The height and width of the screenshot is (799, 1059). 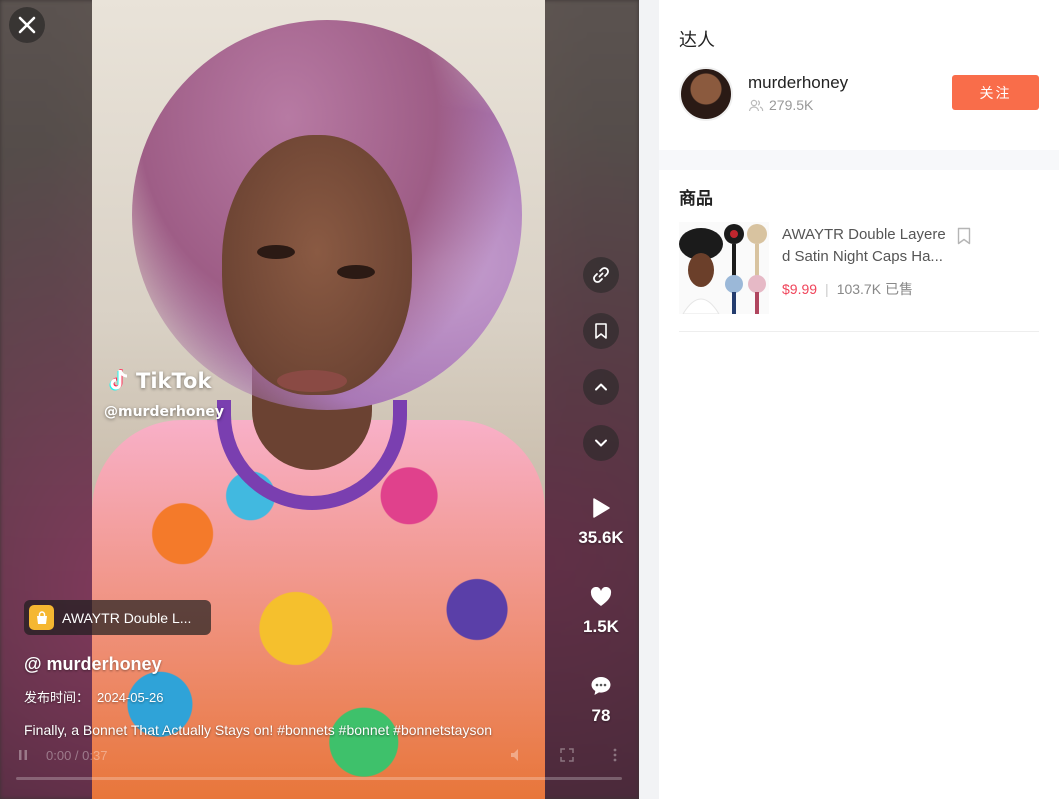 I want to click on panel-gap, so click(x=649, y=399).